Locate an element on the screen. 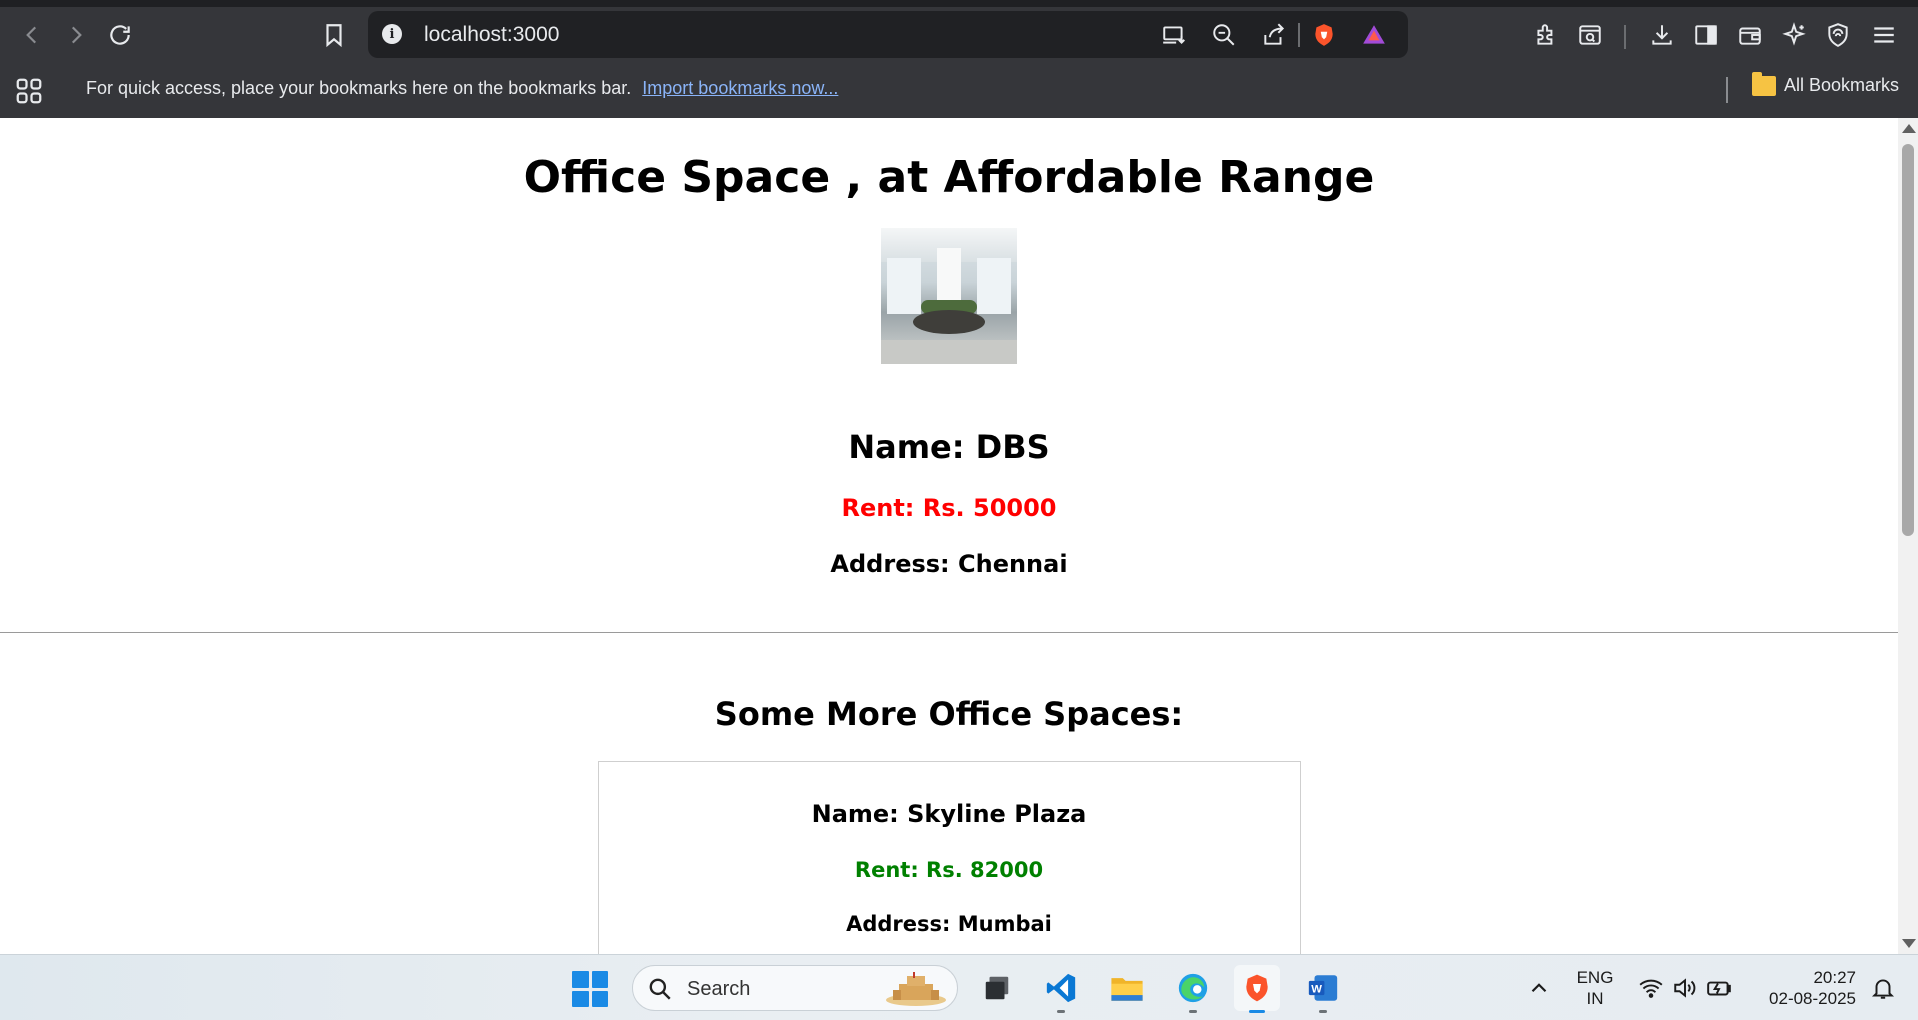 This screenshot has width=1918, height=1020. taskbar-search-box: Search is located at coordinates (795, 988).